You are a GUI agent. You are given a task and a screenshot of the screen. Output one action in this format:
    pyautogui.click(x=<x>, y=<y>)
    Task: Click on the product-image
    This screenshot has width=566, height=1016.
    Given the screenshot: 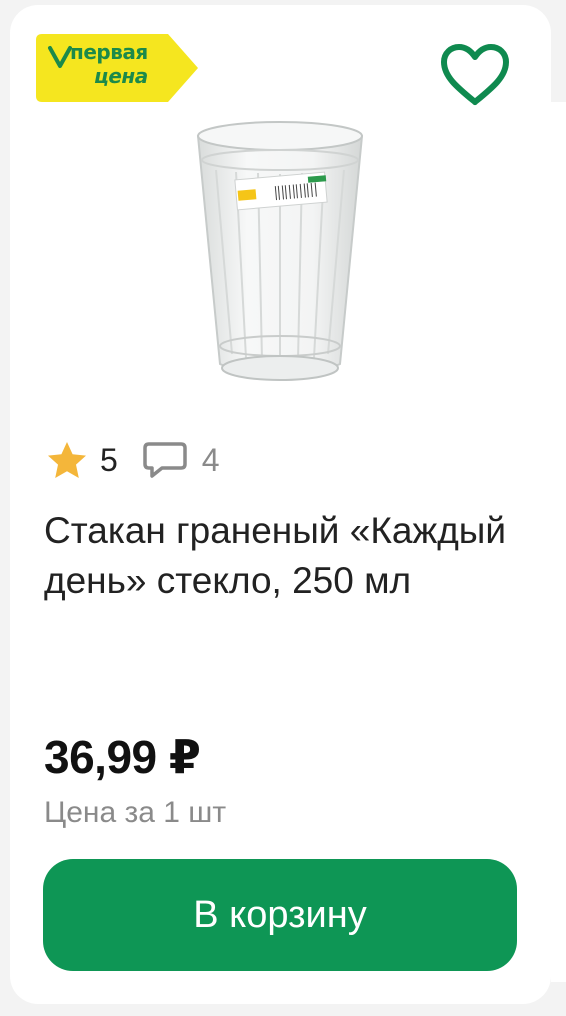 What is the action you would take?
    pyautogui.click(x=280, y=253)
    